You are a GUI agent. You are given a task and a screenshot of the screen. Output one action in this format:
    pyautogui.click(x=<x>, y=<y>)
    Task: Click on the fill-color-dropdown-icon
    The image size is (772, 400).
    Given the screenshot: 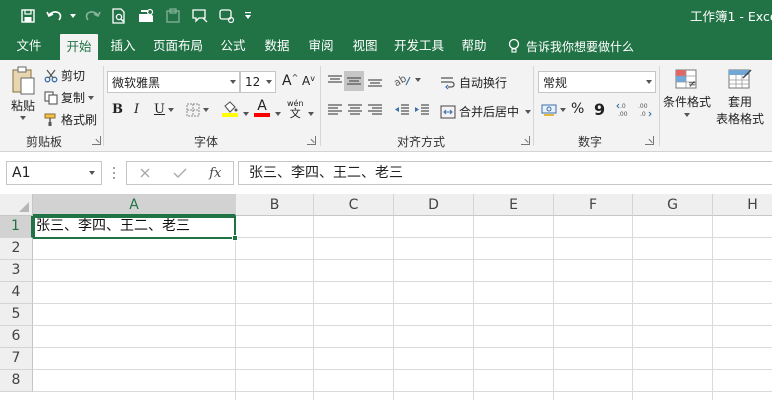 What is the action you would take?
    pyautogui.click(x=246, y=114)
    